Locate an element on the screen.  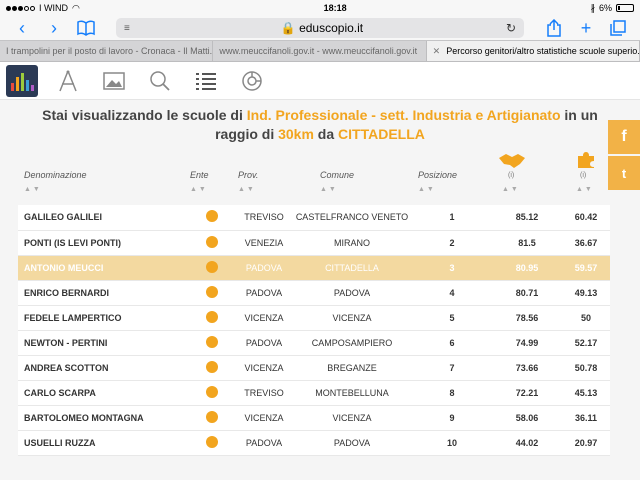
compass-nav-button is located at coordinates (68, 81).